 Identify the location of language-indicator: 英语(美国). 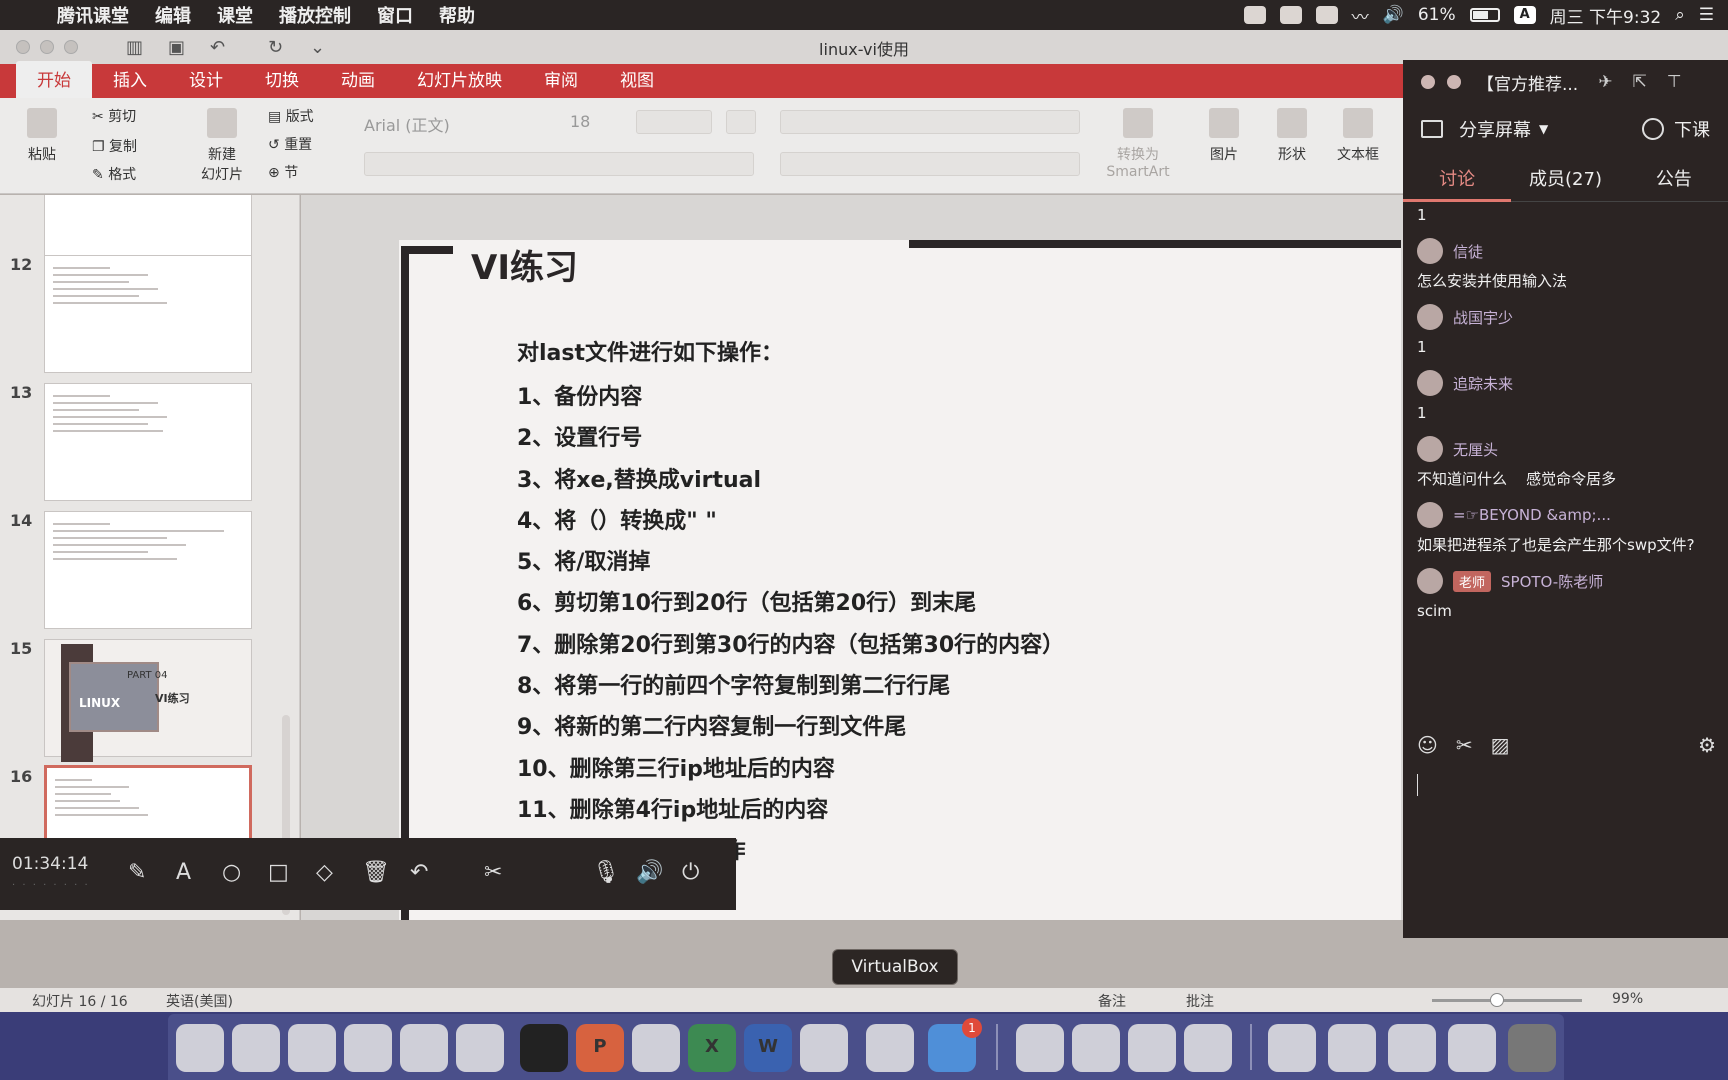
(199, 1001).